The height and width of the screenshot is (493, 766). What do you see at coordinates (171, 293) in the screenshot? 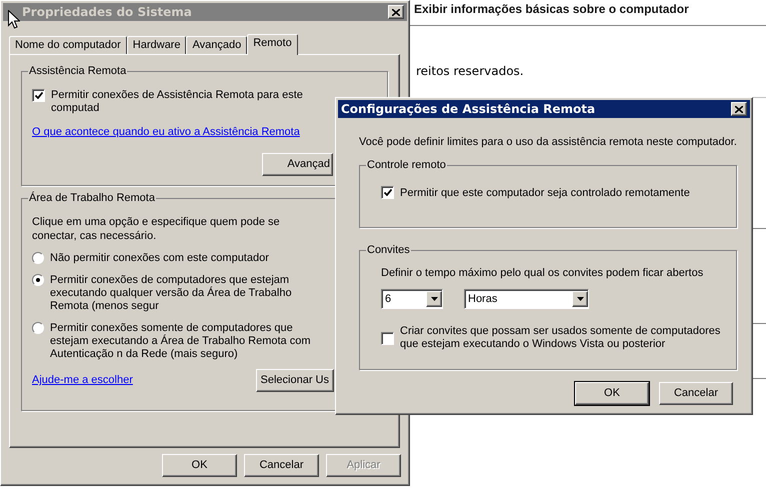
I see `radio-label: Permitir conexões de computadores que estejam executando qualquer versão da Área de Trabalho Remota (menos segur` at bounding box center [171, 293].